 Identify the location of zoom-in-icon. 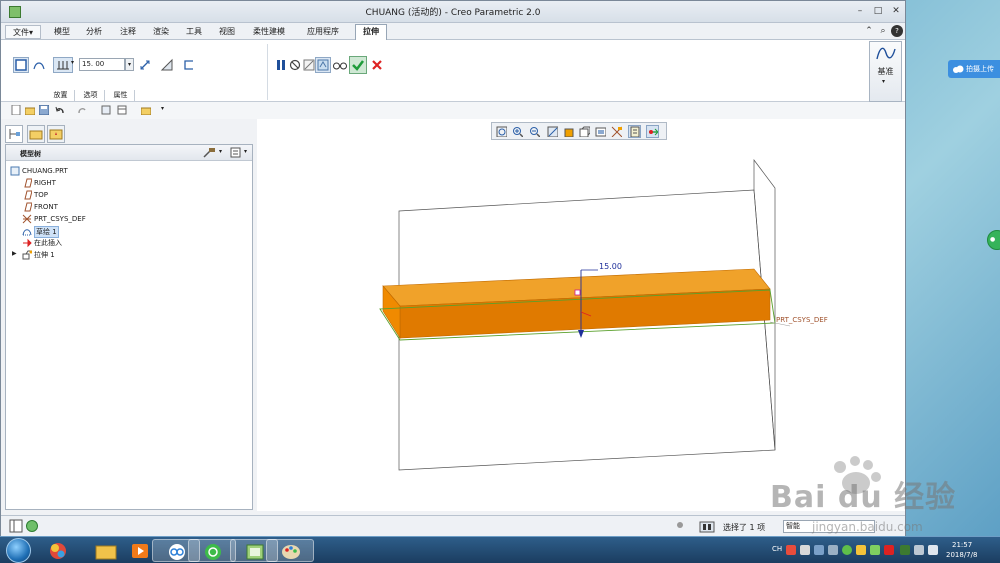
(517, 131).